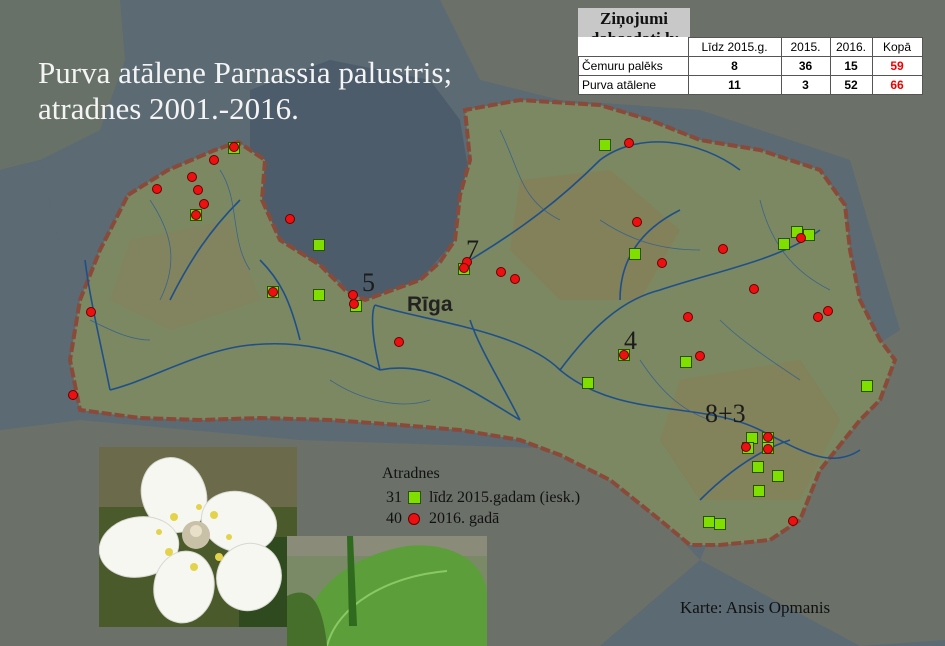 The image size is (945, 646). I want to click on col-header: Līdz 2015.g., so click(734, 47).